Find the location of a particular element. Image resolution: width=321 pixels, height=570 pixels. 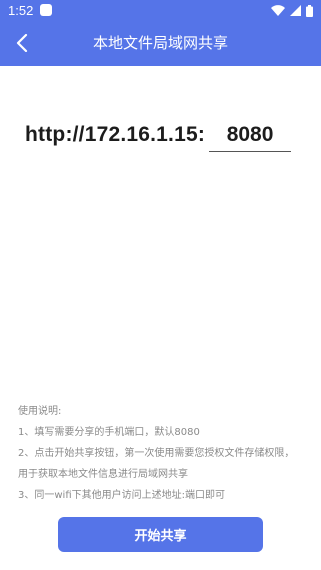

port-input is located at coordinates (250, 134).